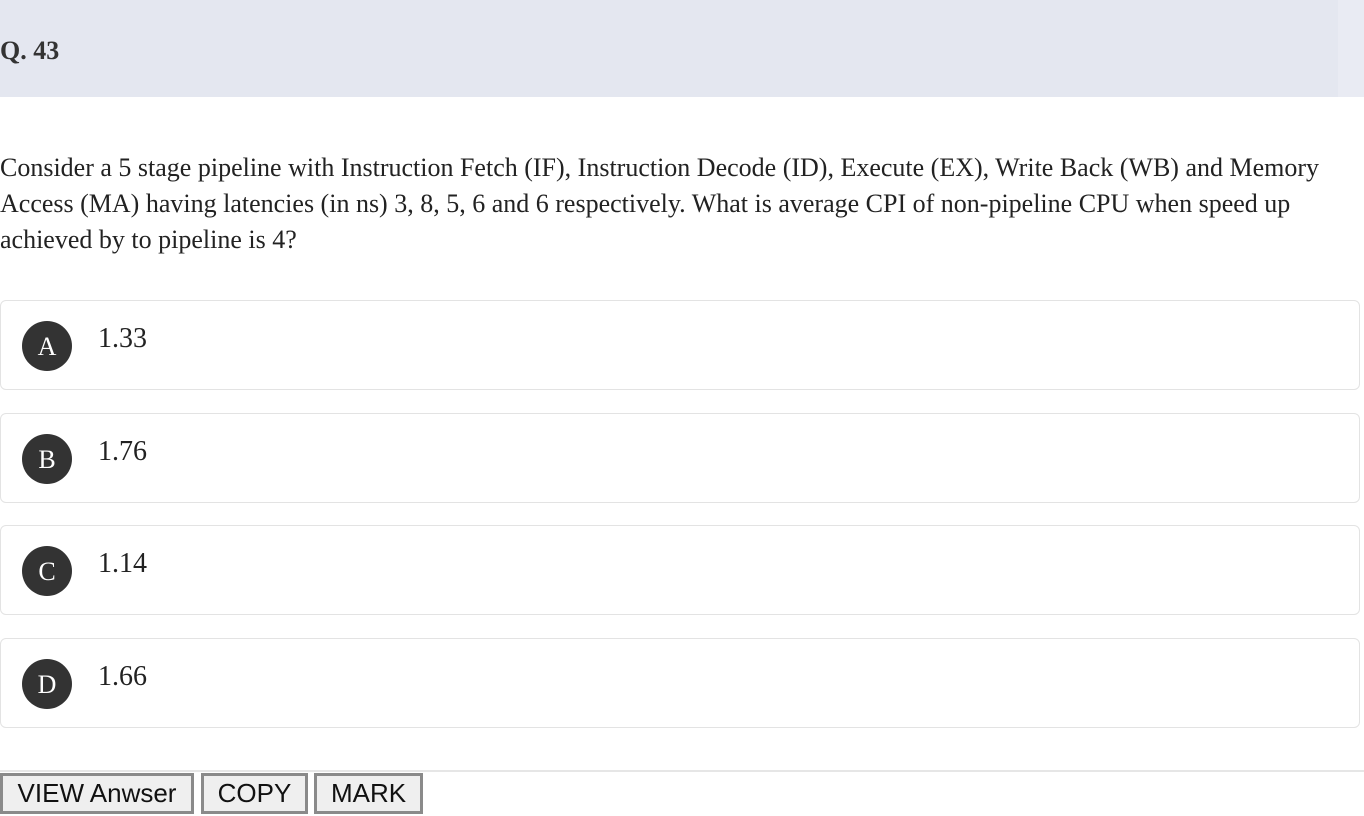  What do you see at coordinates (254, 793) in the screenshot?
I see `copy-button: COPY` at bounding box center [254, 793].